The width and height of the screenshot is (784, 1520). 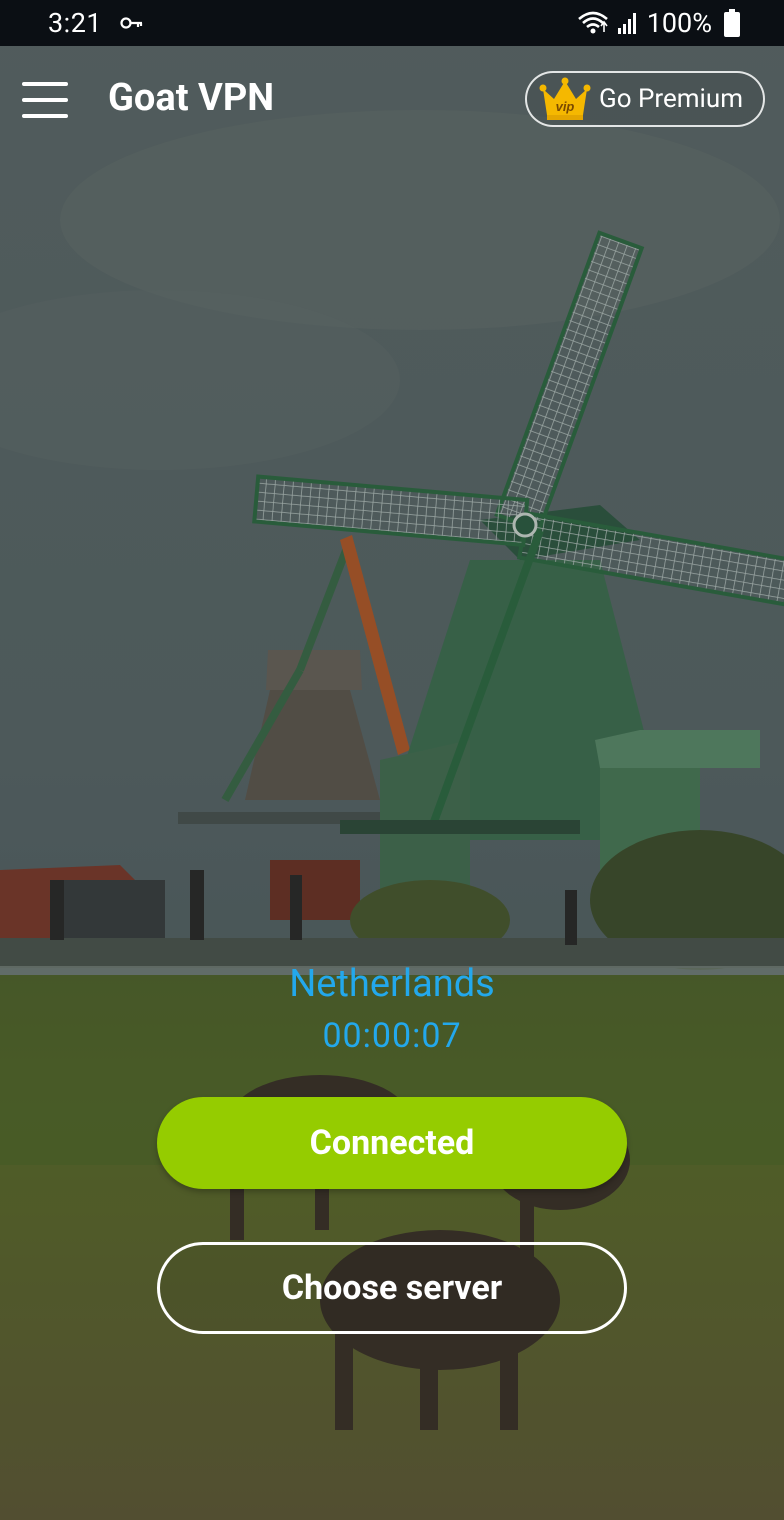 What do you see at coordinates (392, 1143) in the screenshot?
I see `connection-status-button: Connected` at bounding box center [392, 1143].